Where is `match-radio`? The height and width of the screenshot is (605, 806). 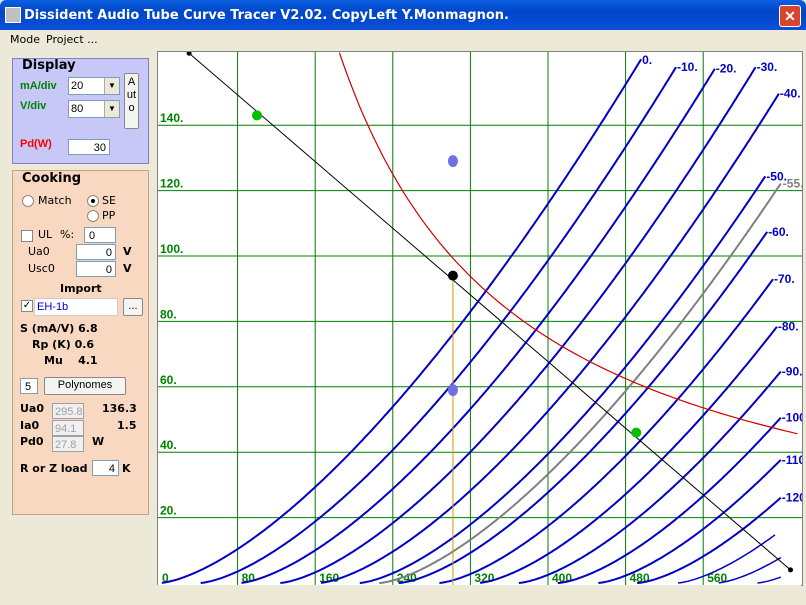 match-radio is located at coordinates (28, 201).